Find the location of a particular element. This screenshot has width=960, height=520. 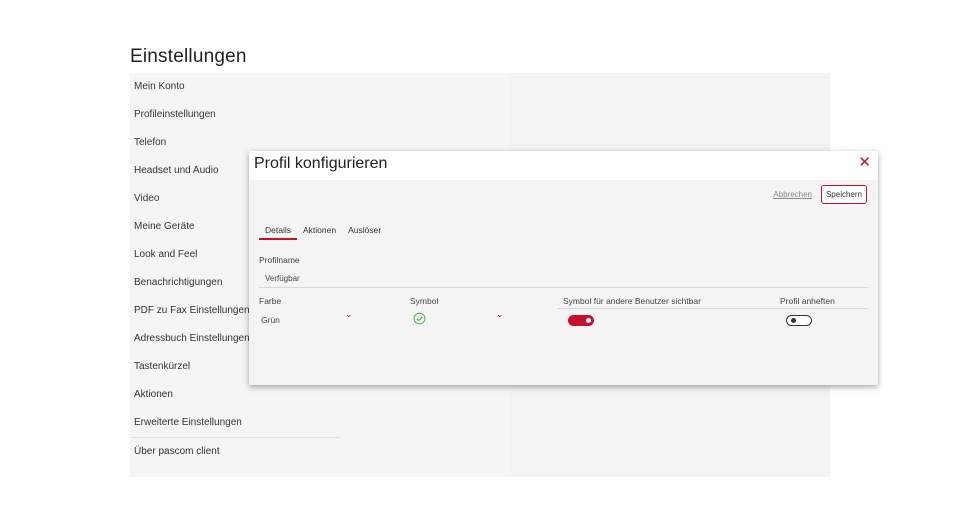

menu-item-profileinstellungen: Profileinstellungen is located at coordinates (235, 115).